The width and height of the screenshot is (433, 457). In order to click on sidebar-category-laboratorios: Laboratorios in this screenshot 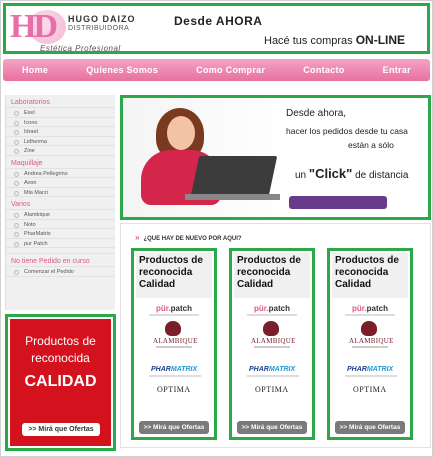, I will do `click(60, 101)`.